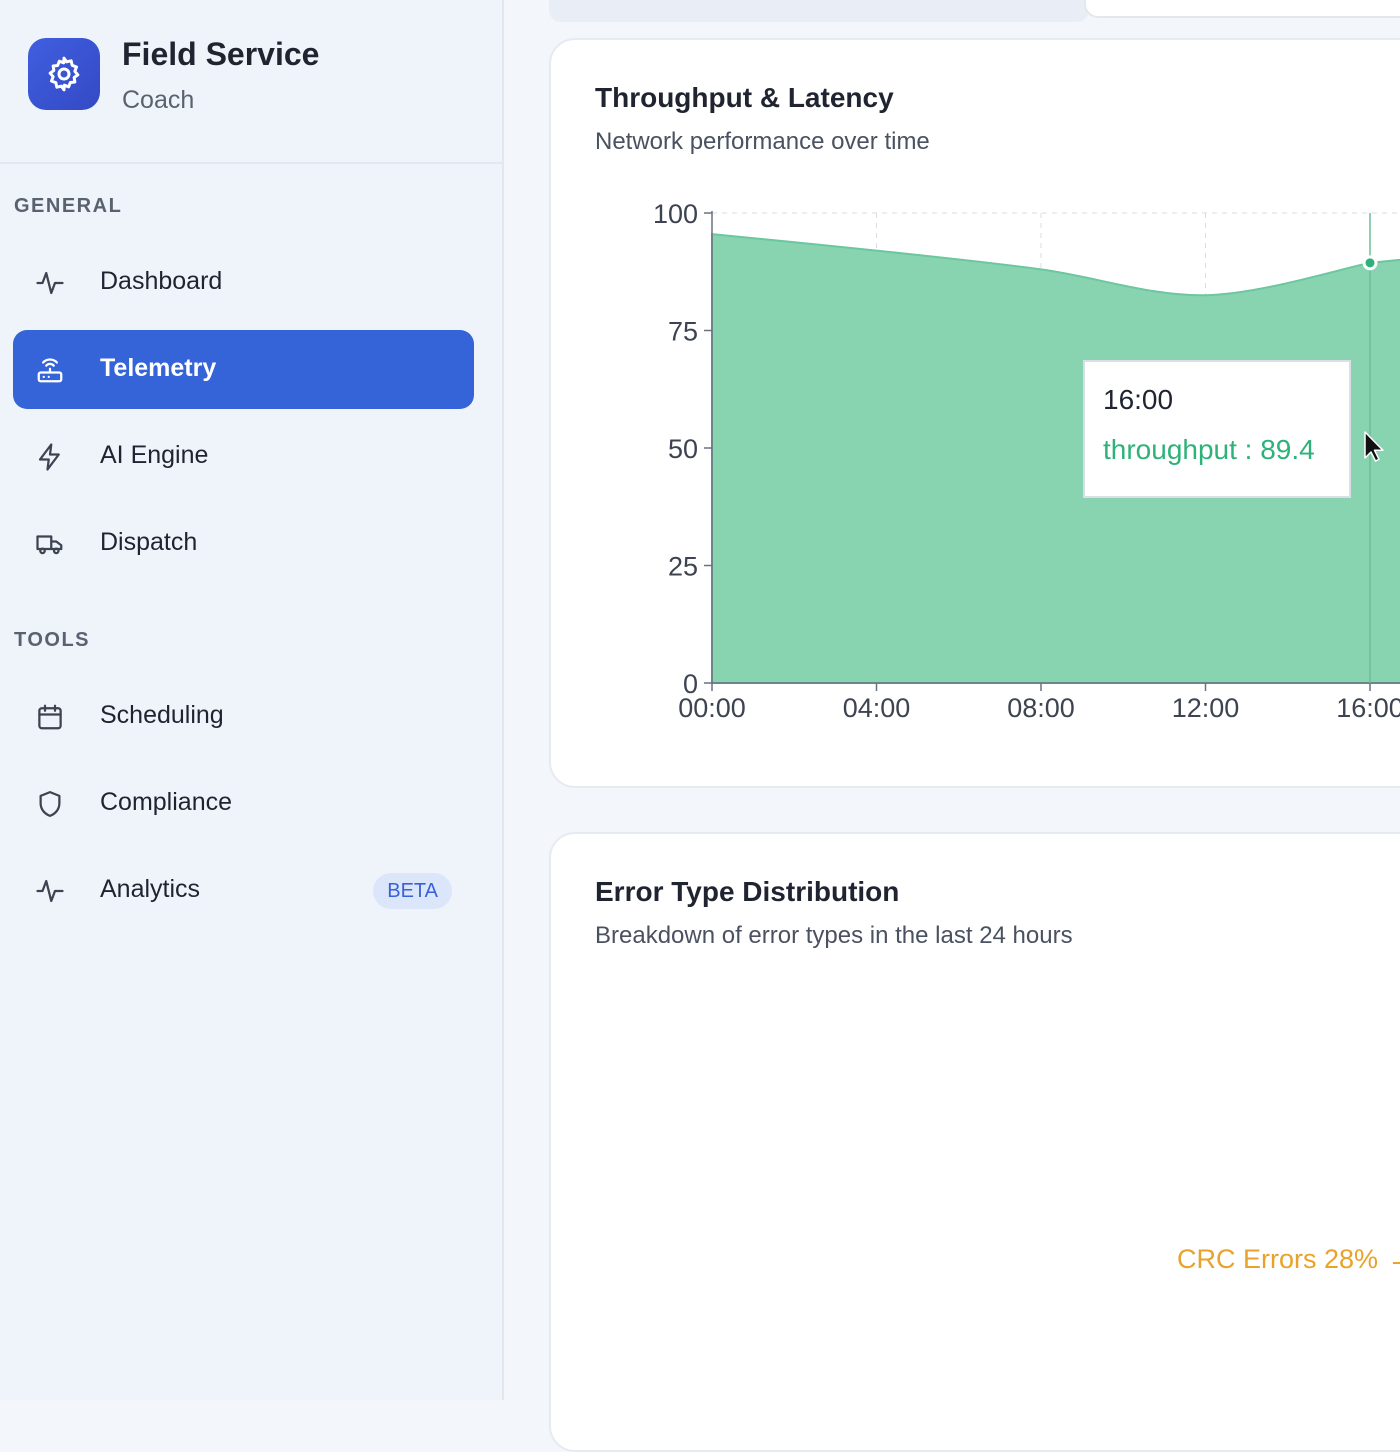 The height and width of the screenshot is (1452, 1400). Describe the element at coordinates (1170, 449) in the screenshot. I see `tooltip-series: throughput` at that location.